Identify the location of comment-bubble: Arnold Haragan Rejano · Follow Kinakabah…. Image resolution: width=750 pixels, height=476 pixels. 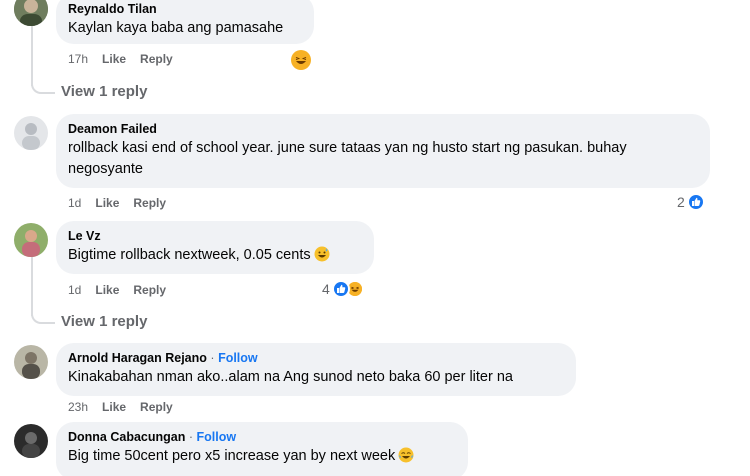
(316, 369).